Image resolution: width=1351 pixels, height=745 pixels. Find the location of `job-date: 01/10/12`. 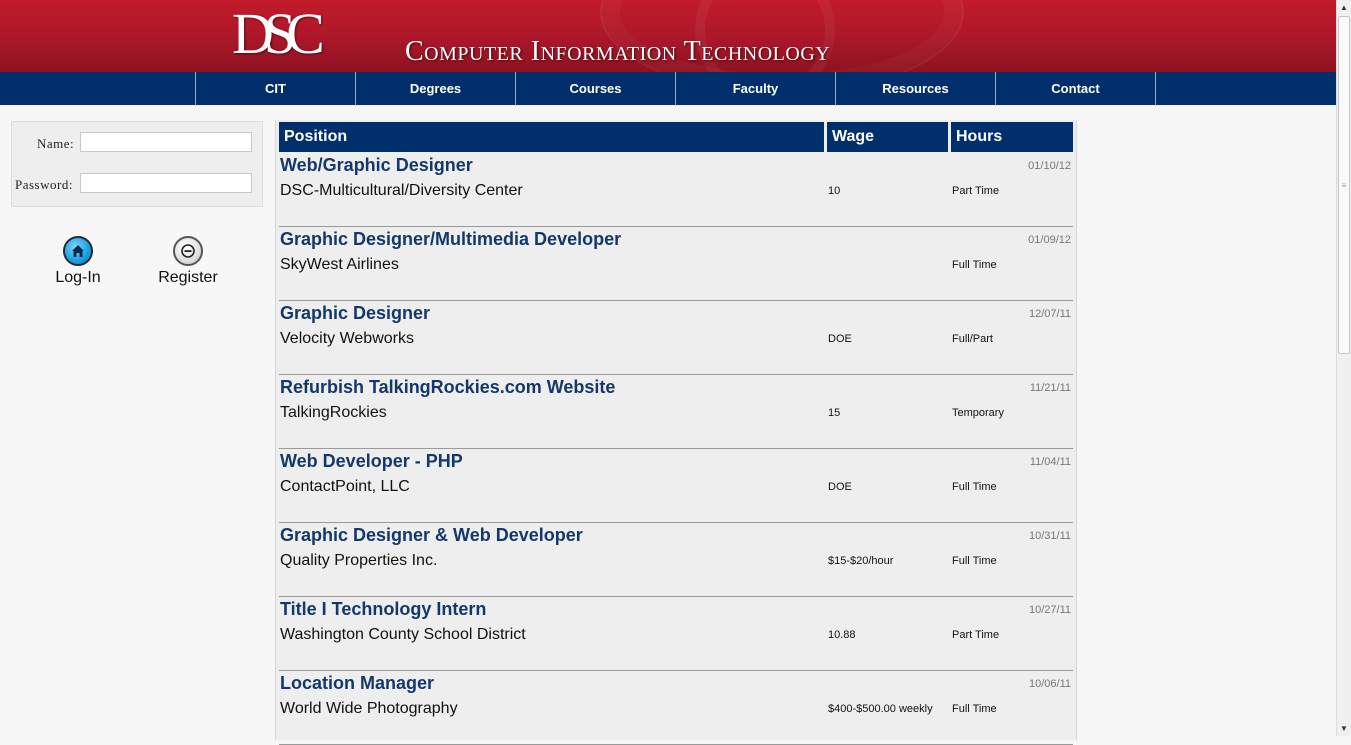

job-date: 01/10/12 is located at coordinates (1049, 166).